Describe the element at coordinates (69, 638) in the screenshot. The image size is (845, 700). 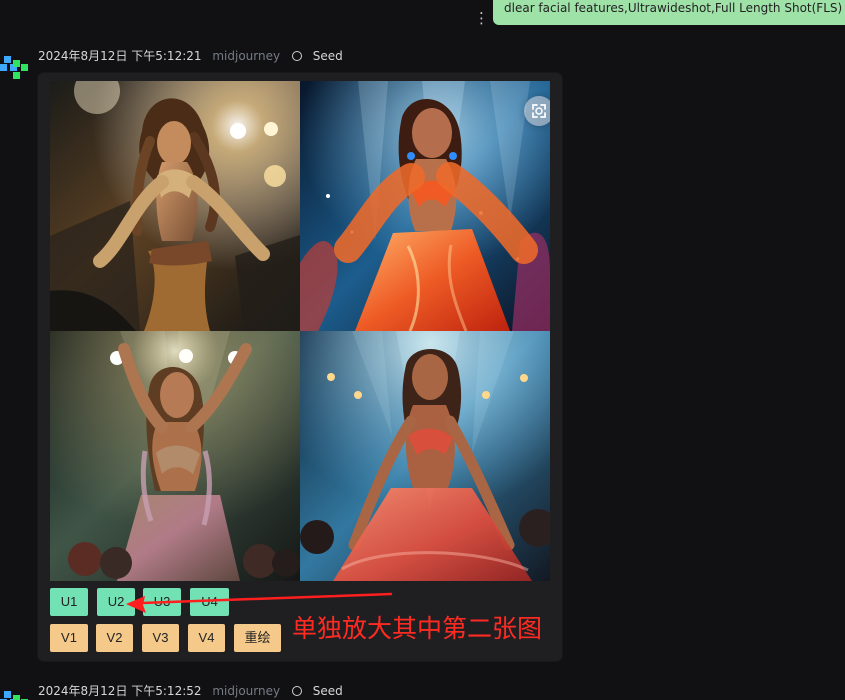
I see `variation-button-1: V1` at that location.